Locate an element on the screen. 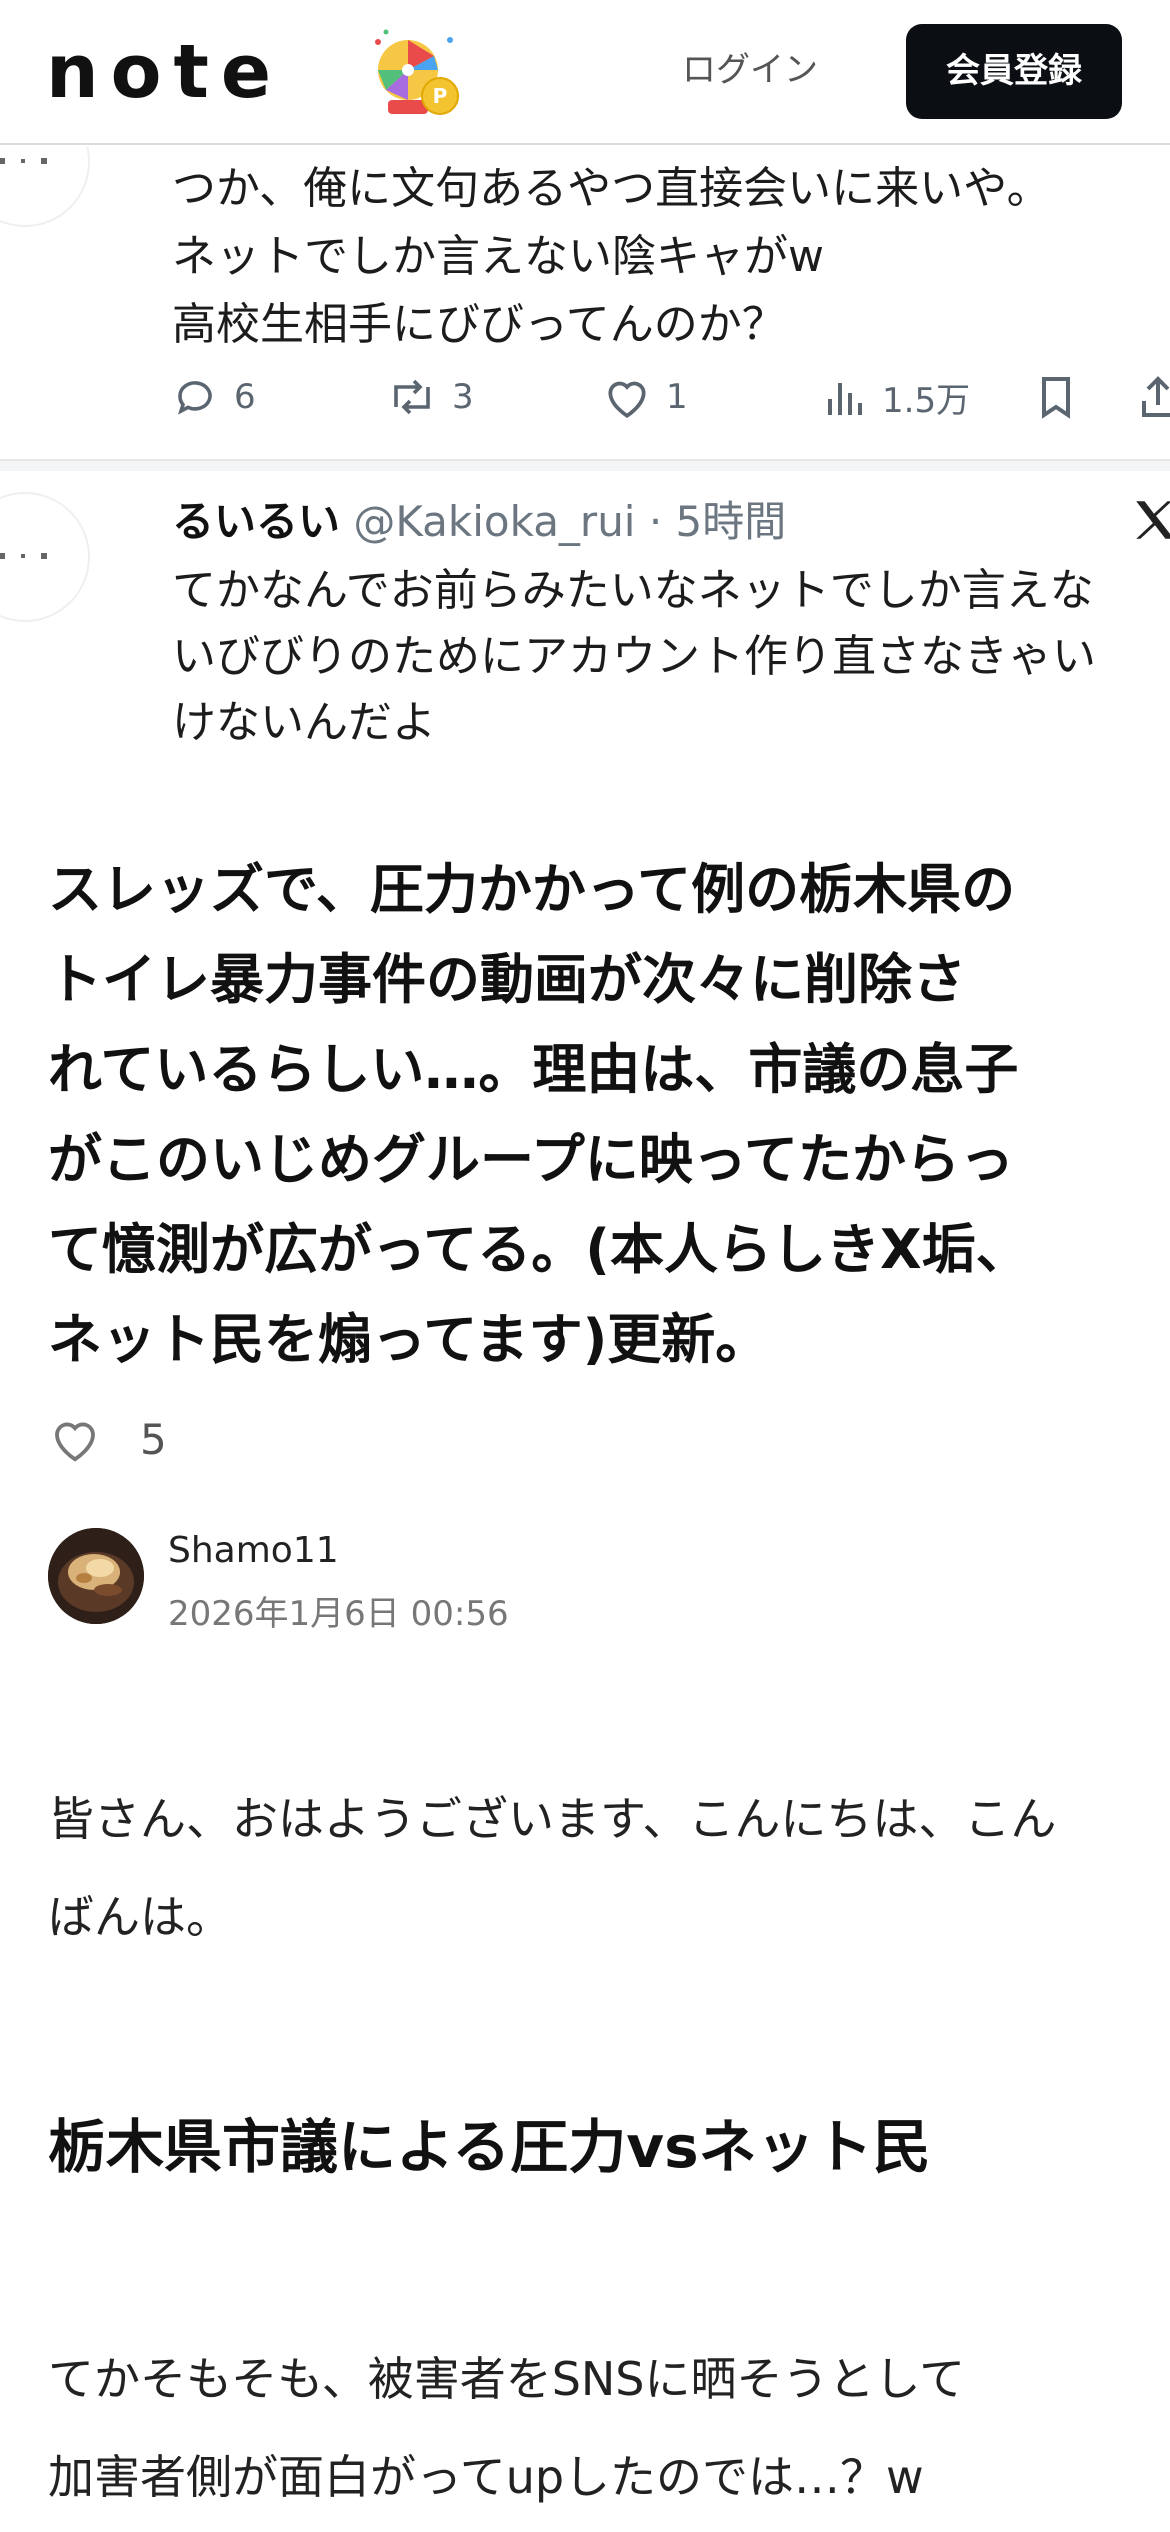 The image size is (1170, 2532). title-line: スレッズで、圧力かかって例の栃木県の is located at coordinates (532, 889).